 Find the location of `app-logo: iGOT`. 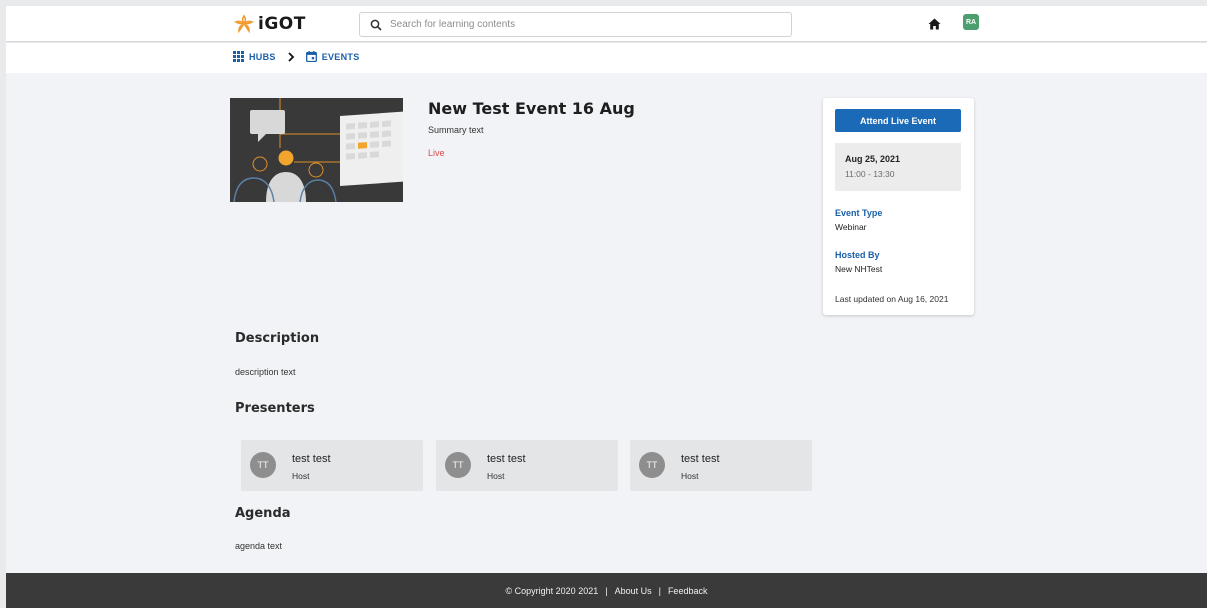

app-logo: iGOT is located at coordinates (270, 24).